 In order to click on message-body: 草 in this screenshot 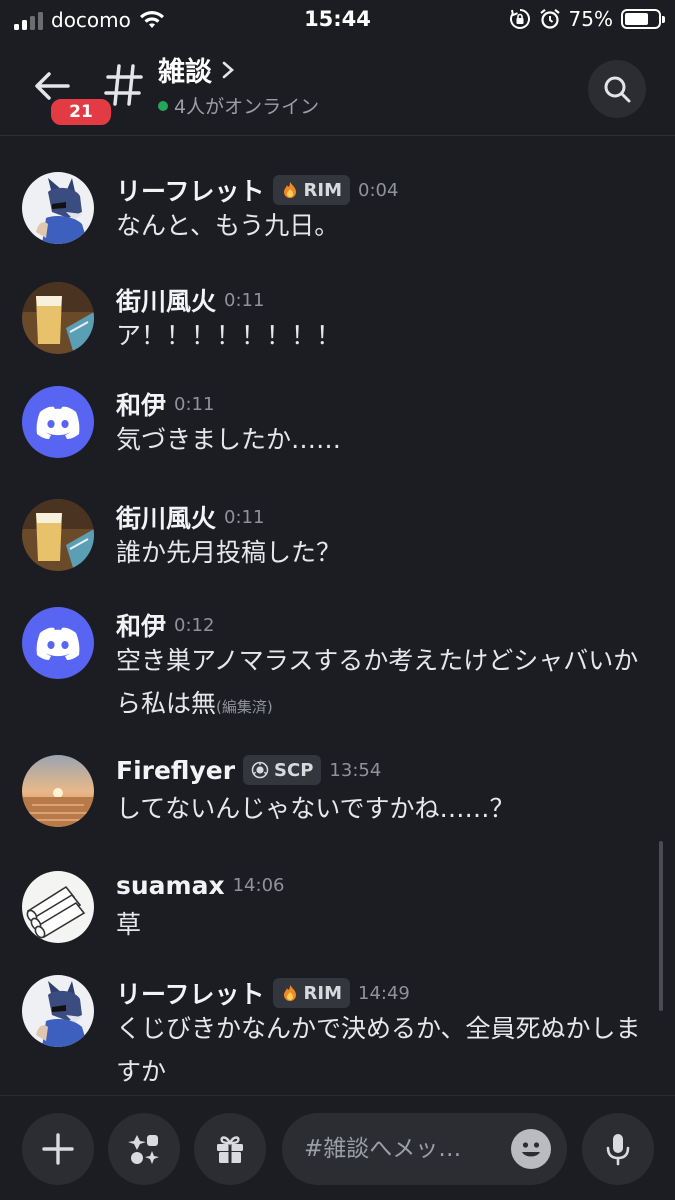, I will do `click(129, 924)`.